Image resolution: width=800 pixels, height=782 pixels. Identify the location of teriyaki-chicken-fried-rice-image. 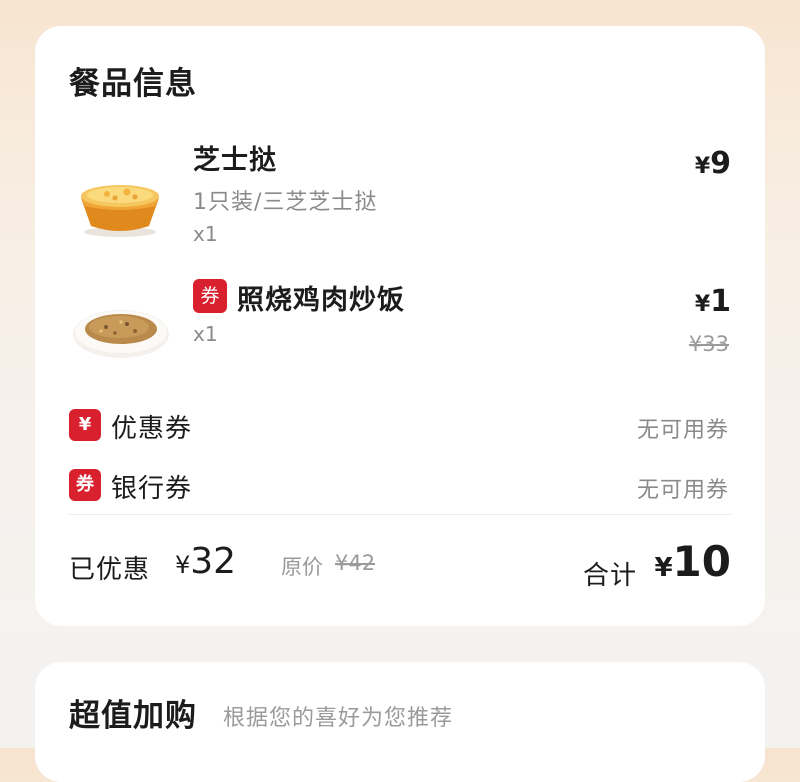
(121, 334).